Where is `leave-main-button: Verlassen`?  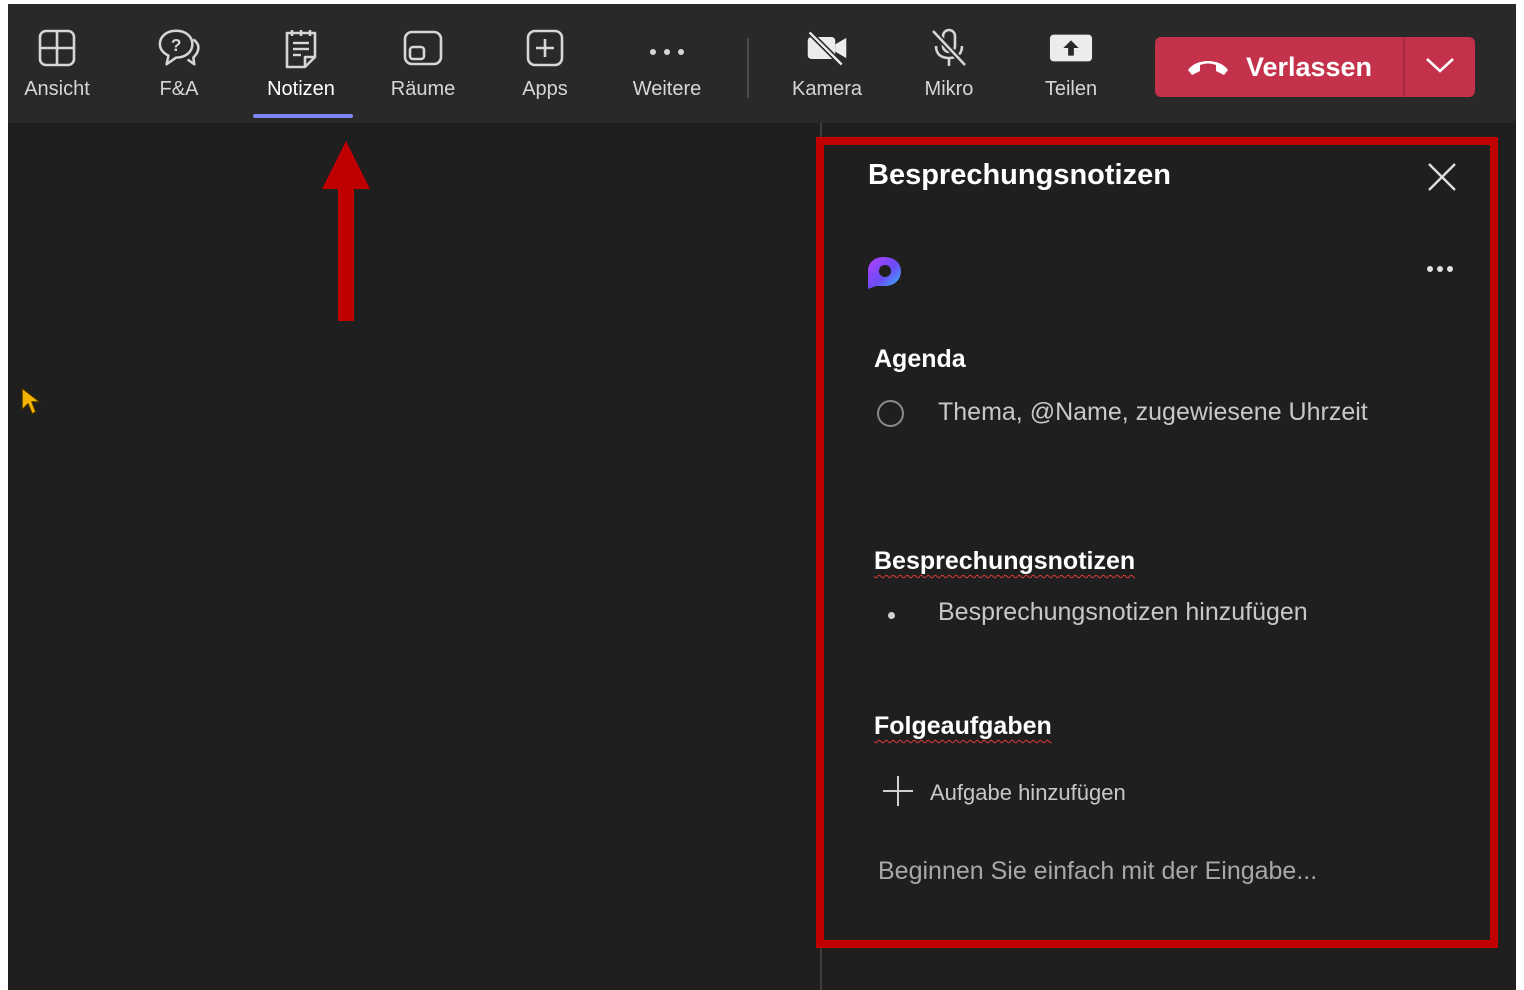
leave-main-button: Verlassen is located at coordinates (1279, 67).